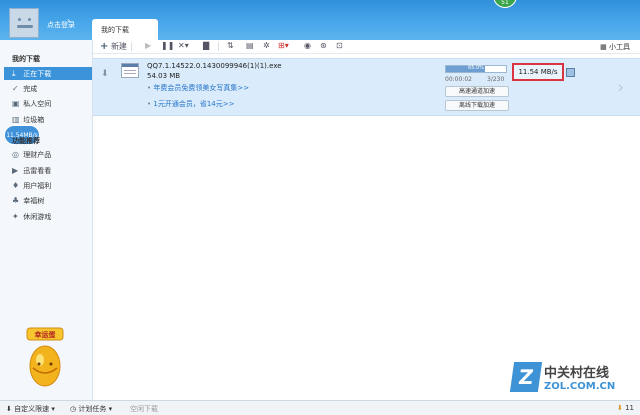  I want to click on video-icon: ▶, so click(15, 170).